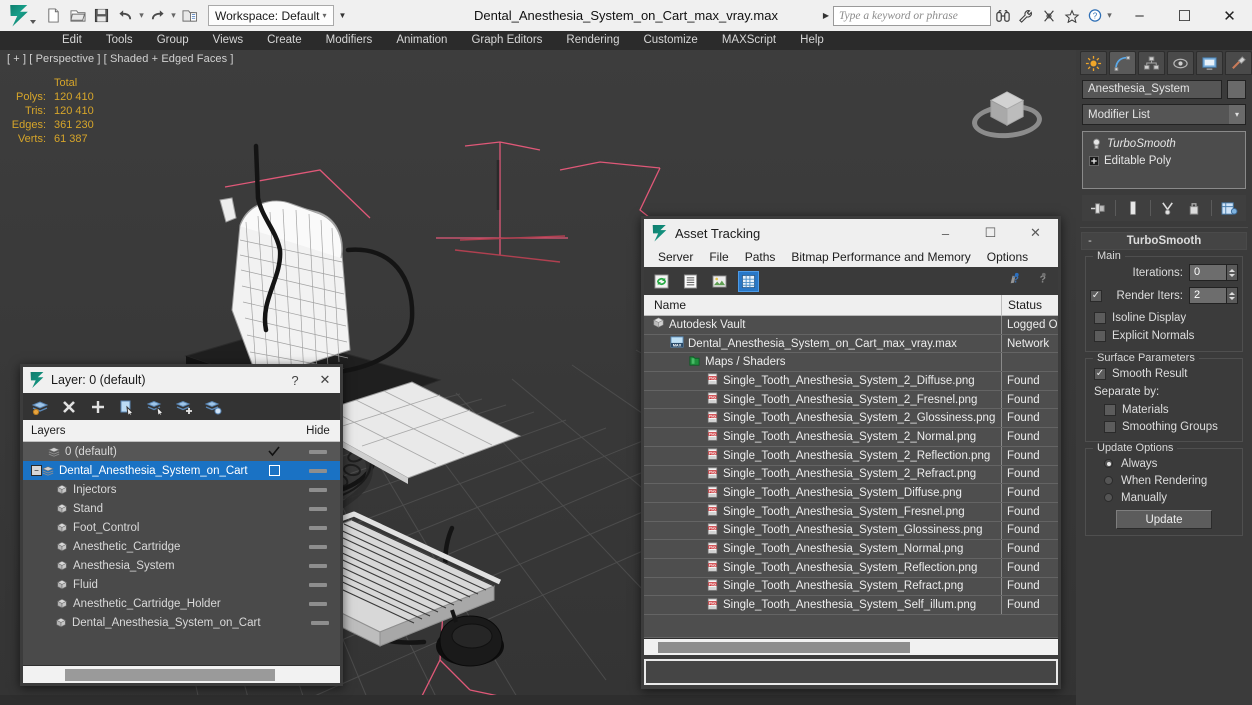  What do you see at coordinates (1007, 257) in the screenshot?
I see `asset-menu-options: Options` at bounding box center [1007, 257].